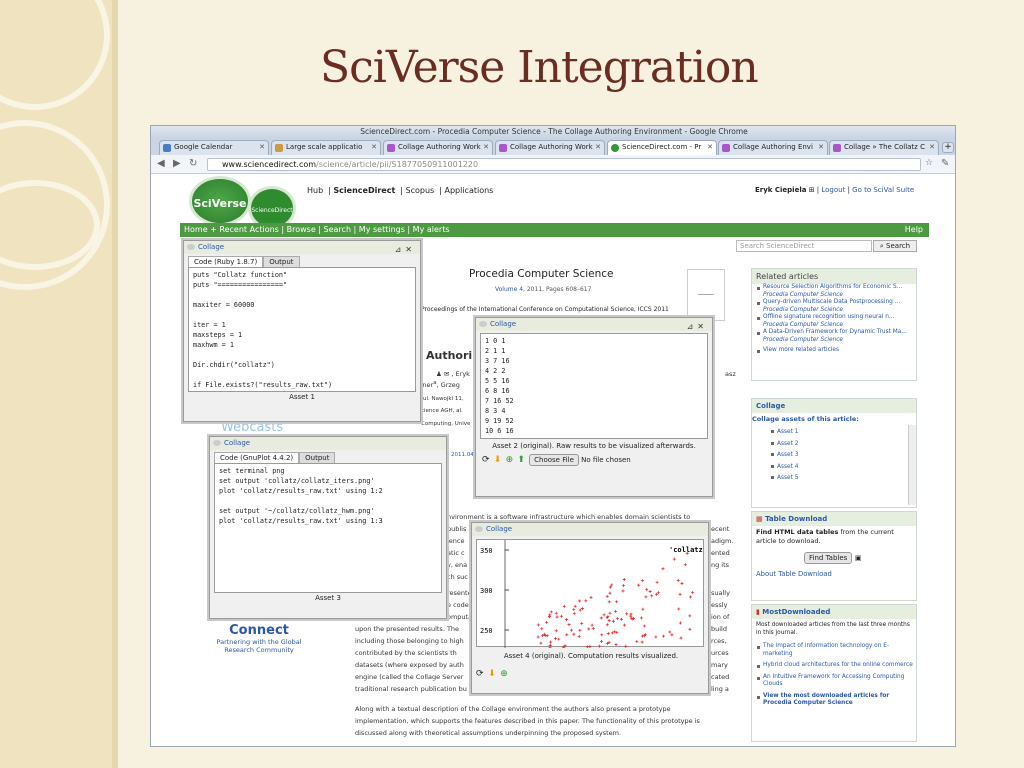 The width and height of the screenshot is (1024, 768). Describe the element at coordinates (420, 190) in the screenshot. I see `nav-scopus: Scopus` at that location.